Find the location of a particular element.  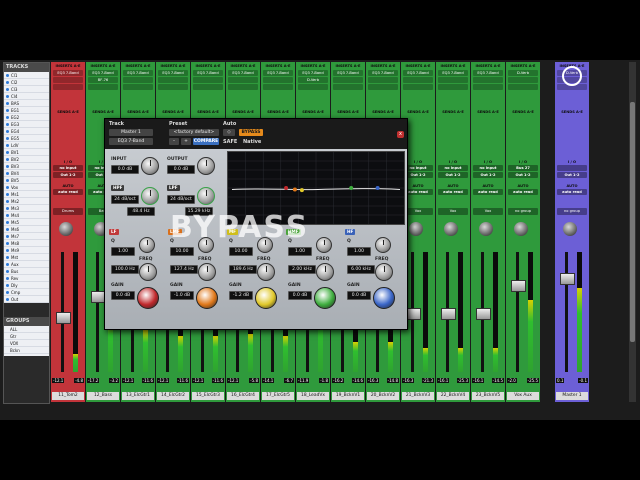

peak-readout: -14.8 is located at coordinates (392, 380).